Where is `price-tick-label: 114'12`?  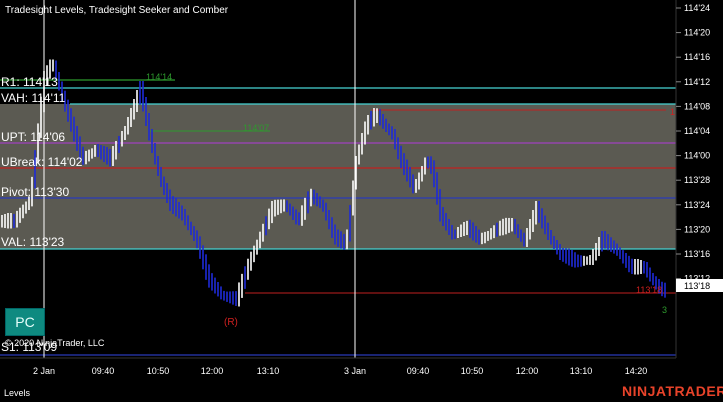
price-tick-label: 114'12 is located at coordinates (697, 82).